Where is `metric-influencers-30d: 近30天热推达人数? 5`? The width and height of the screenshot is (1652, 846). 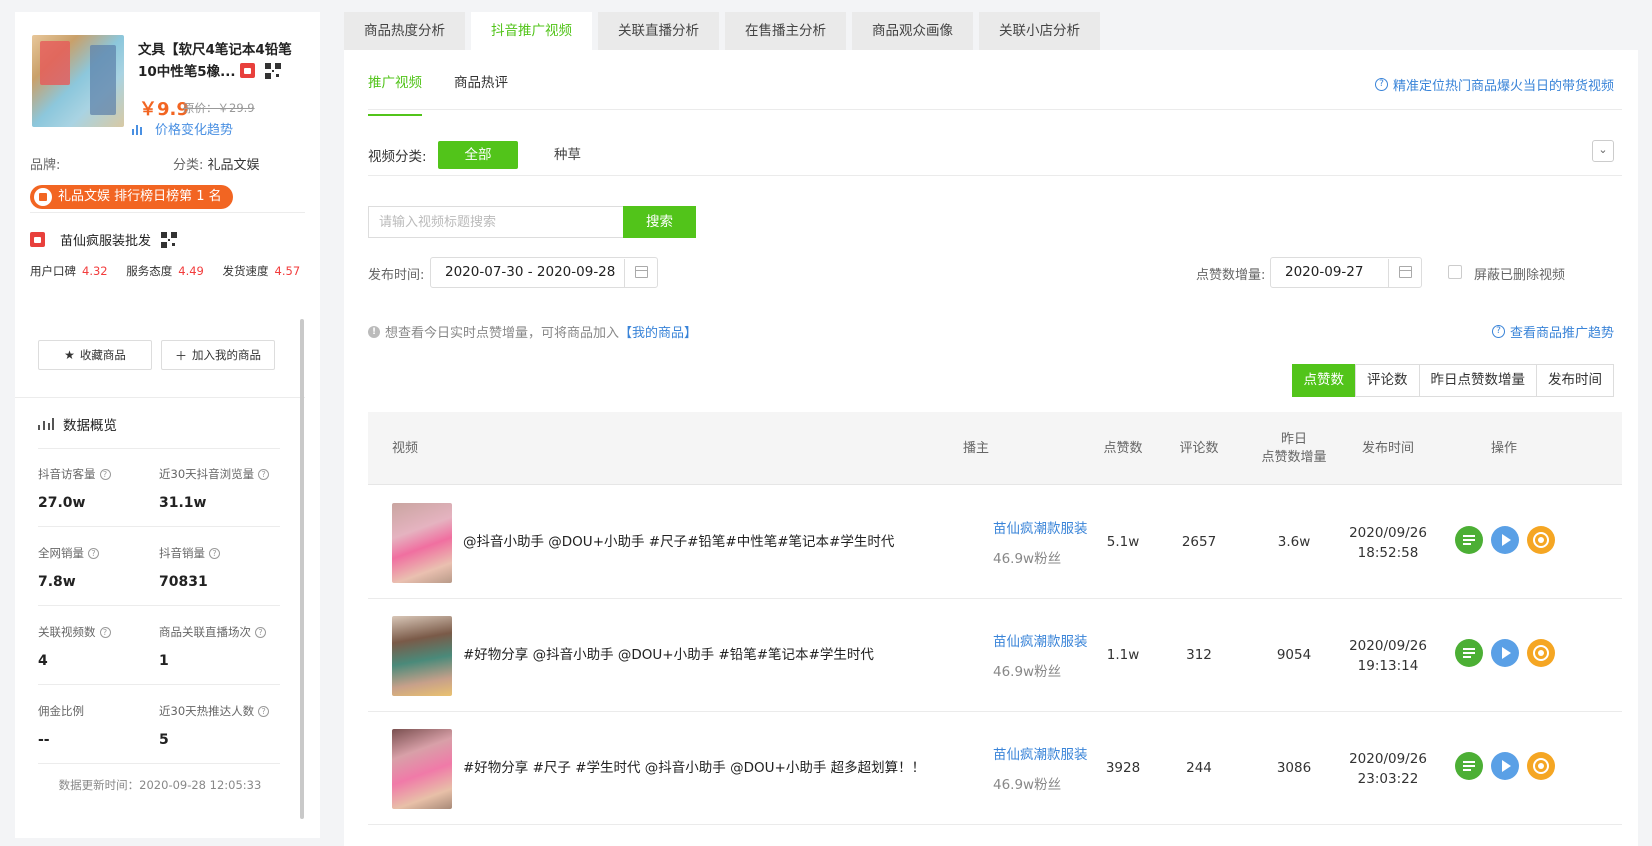
metric-influencers-30d: 近30天热推达人数? 5 is located at coordinates (219, 725).